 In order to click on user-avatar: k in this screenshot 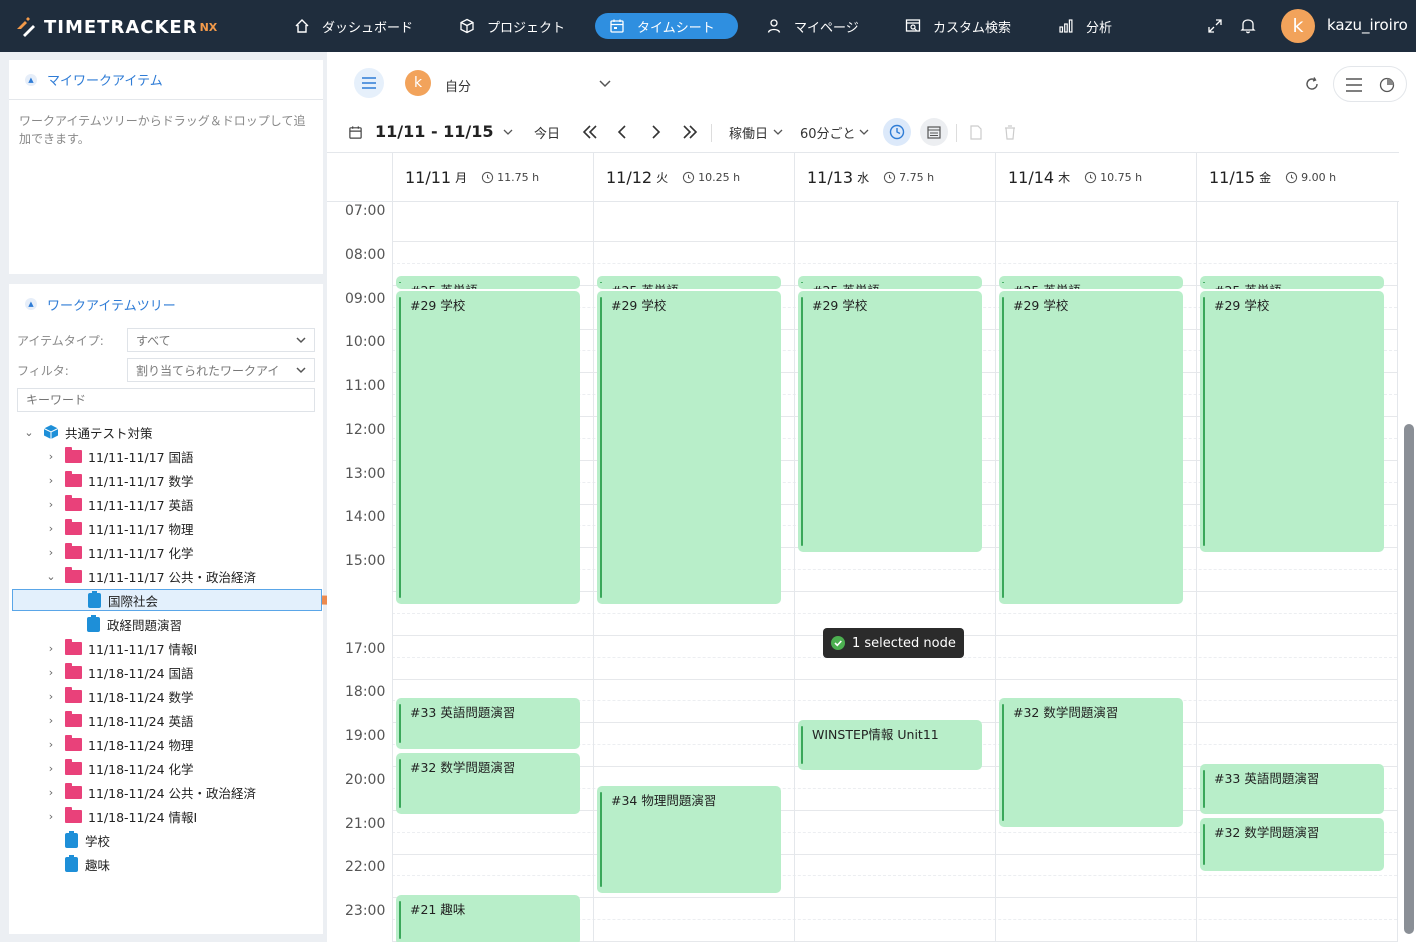, I will do `click(1298, 26)`.